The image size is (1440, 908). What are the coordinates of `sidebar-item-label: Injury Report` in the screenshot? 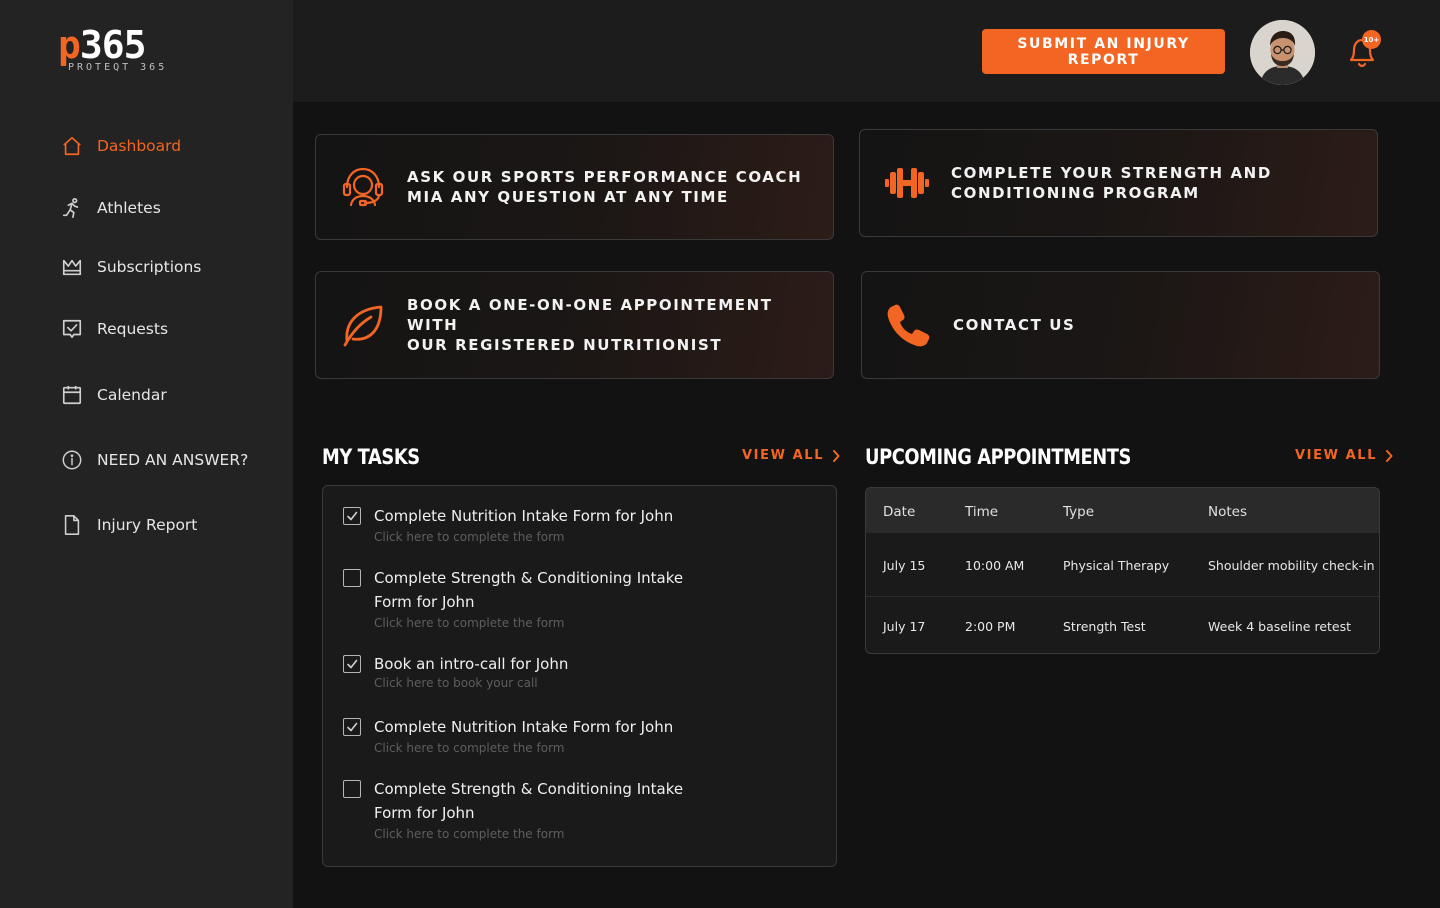 It's located at (147, 525).